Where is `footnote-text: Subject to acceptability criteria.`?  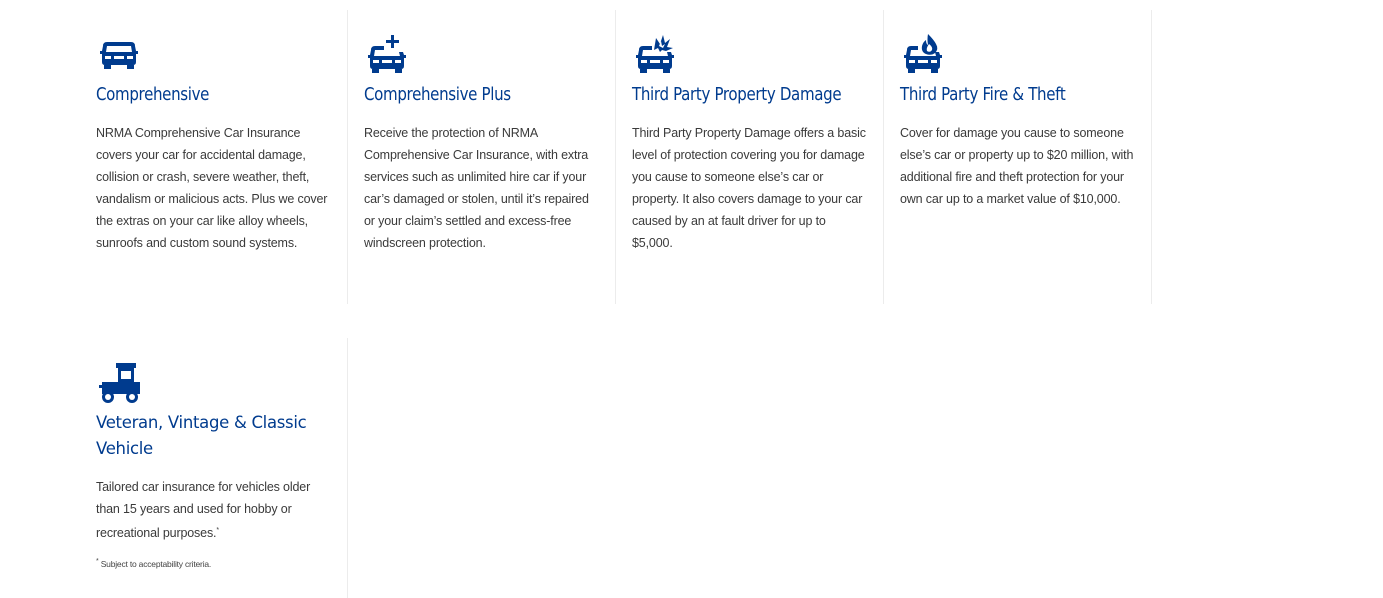 footnote-text: Subject to acceptability criteria. is located at coordinates (156, 563).